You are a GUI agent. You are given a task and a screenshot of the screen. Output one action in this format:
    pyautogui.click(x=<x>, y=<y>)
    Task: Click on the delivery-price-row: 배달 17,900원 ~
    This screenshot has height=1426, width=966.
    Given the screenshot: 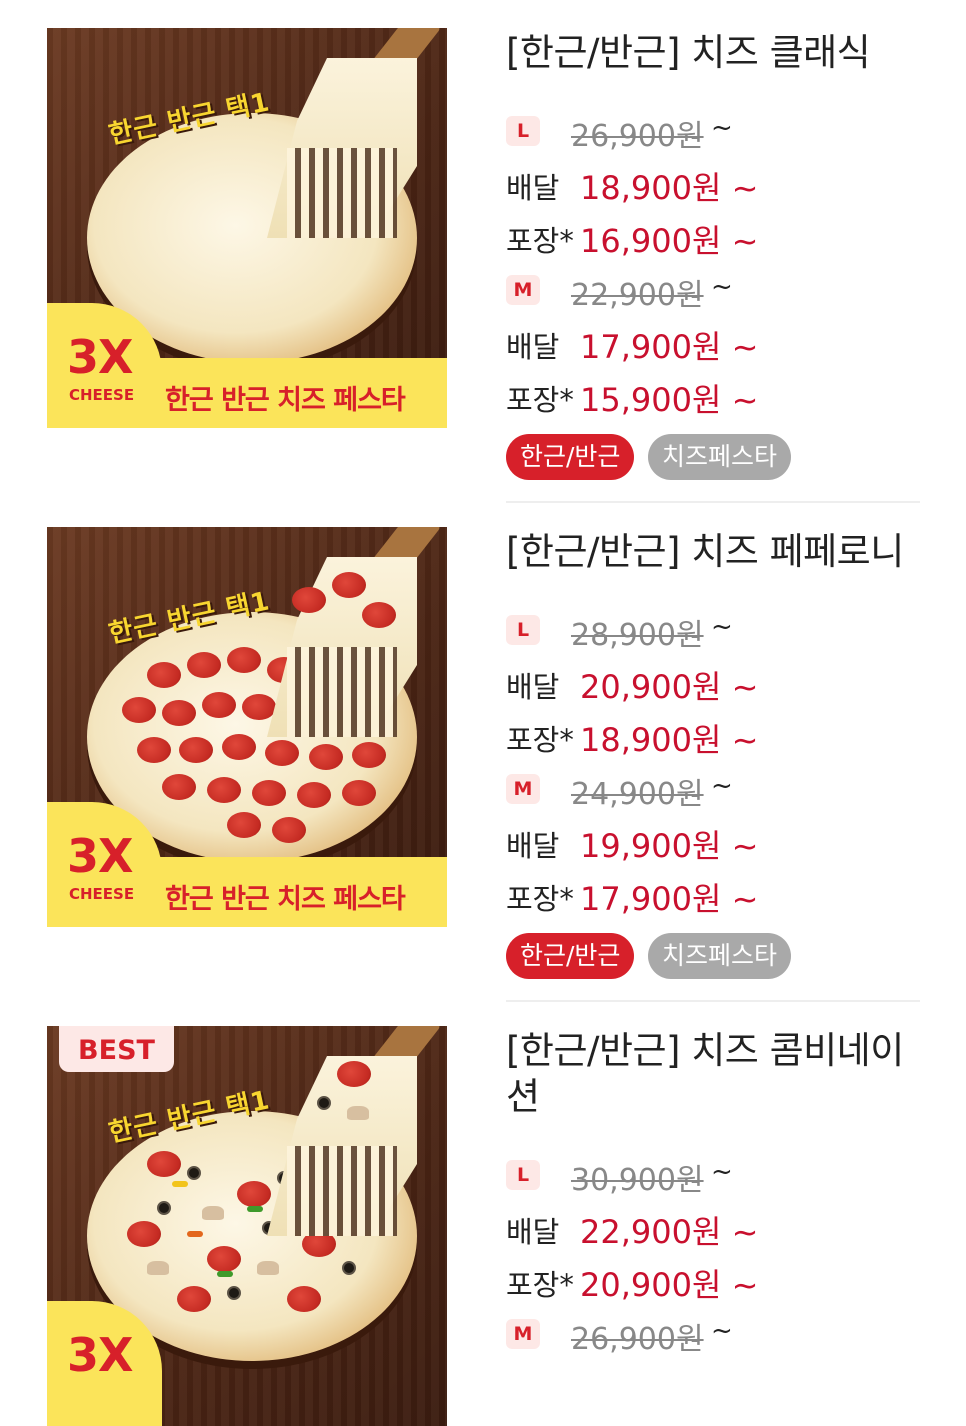 What is the action you would take?
    pyautogui.click(x=713, y=342)
    